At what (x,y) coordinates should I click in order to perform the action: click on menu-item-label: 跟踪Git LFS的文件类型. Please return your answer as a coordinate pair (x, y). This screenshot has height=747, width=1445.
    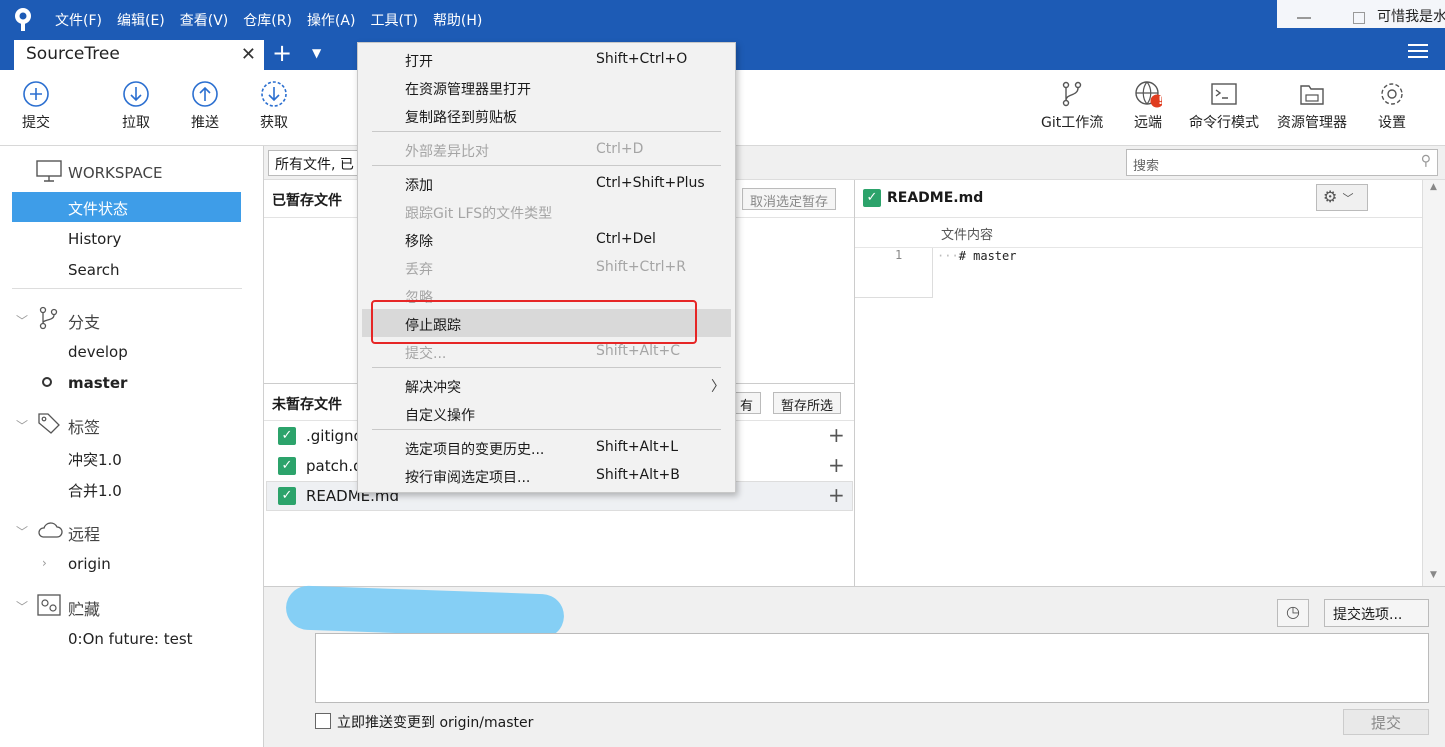
    Looking at the image, I should click on (479, 214).